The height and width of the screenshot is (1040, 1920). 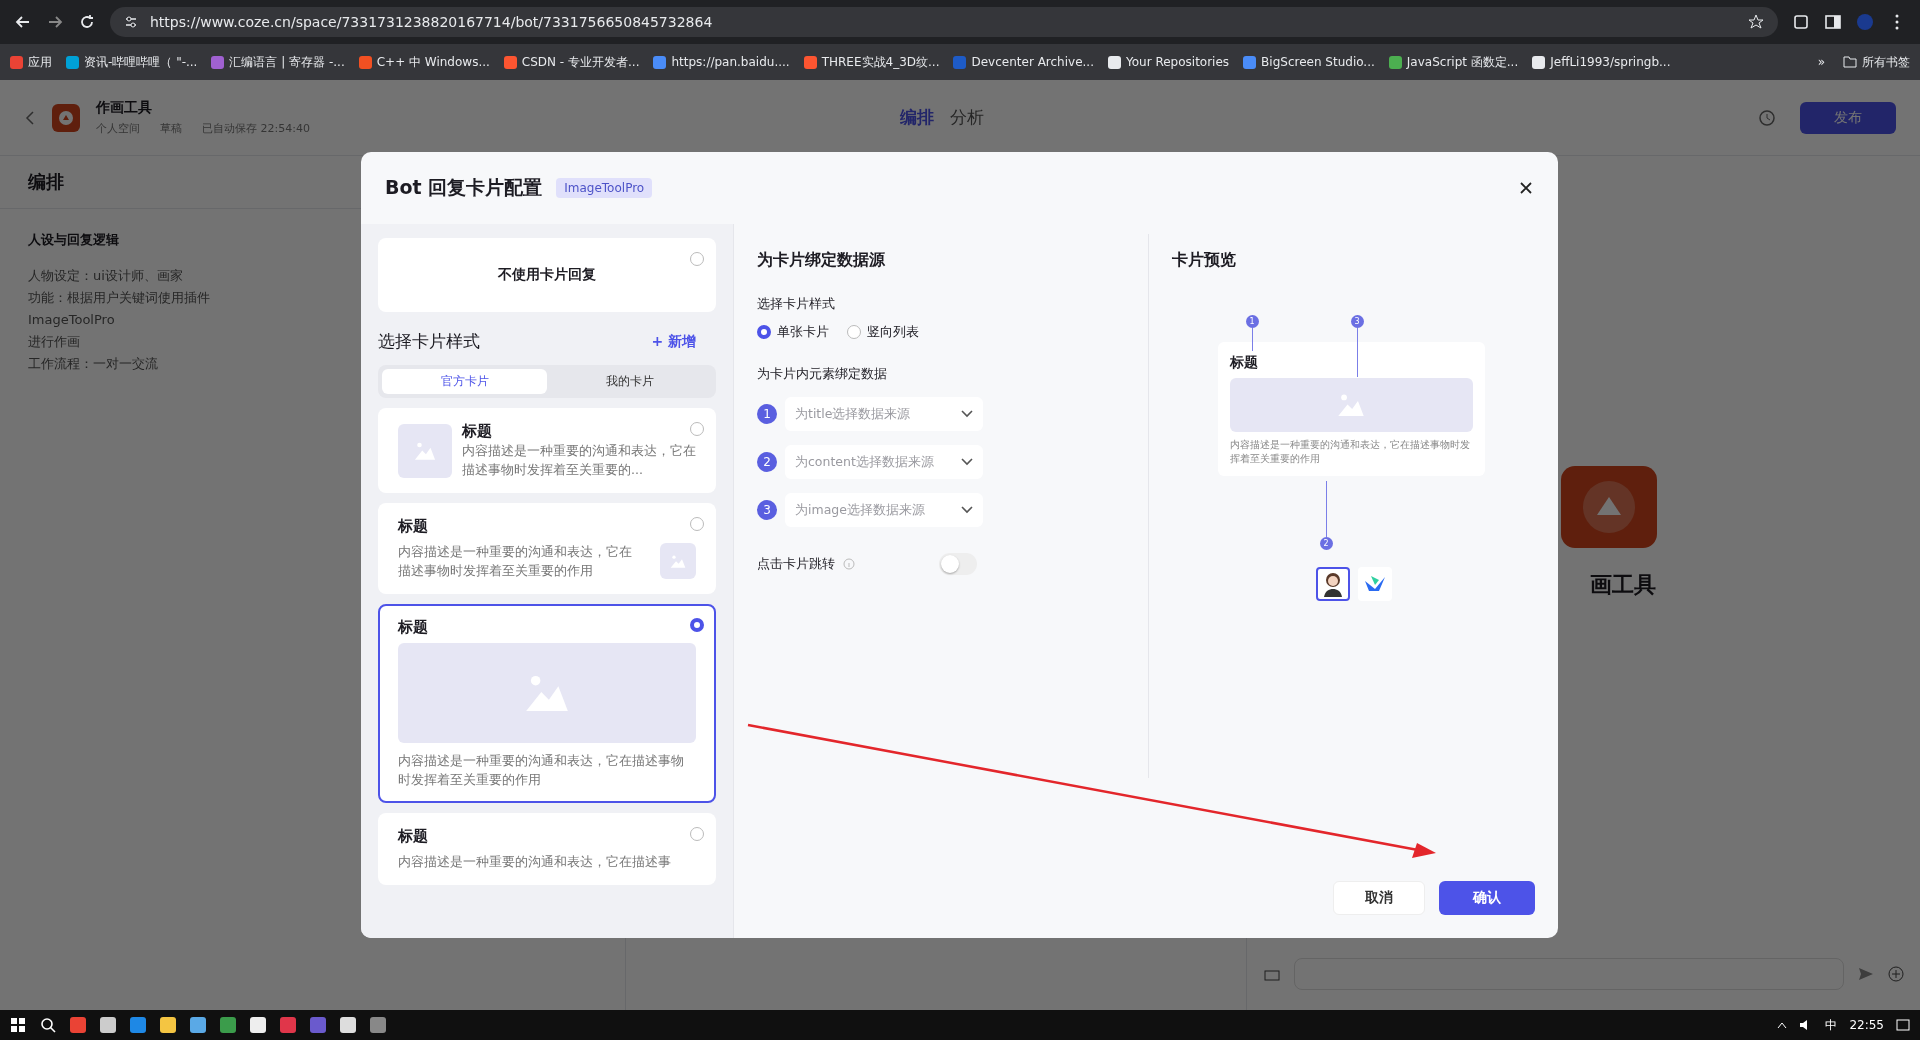 What do you see at coordinates (1866, 1025) in the screenshot?
I see `taskbar-clock: 22:55` at bounding box center [1866, 1025].